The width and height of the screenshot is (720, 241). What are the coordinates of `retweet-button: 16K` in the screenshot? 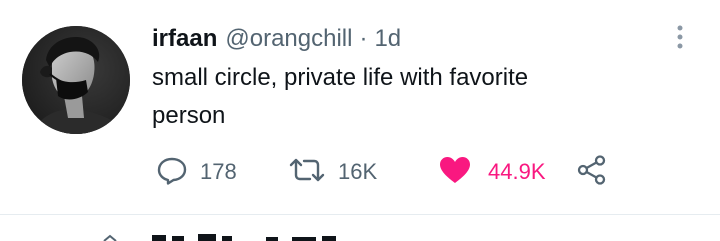 It's located at (332, 172).